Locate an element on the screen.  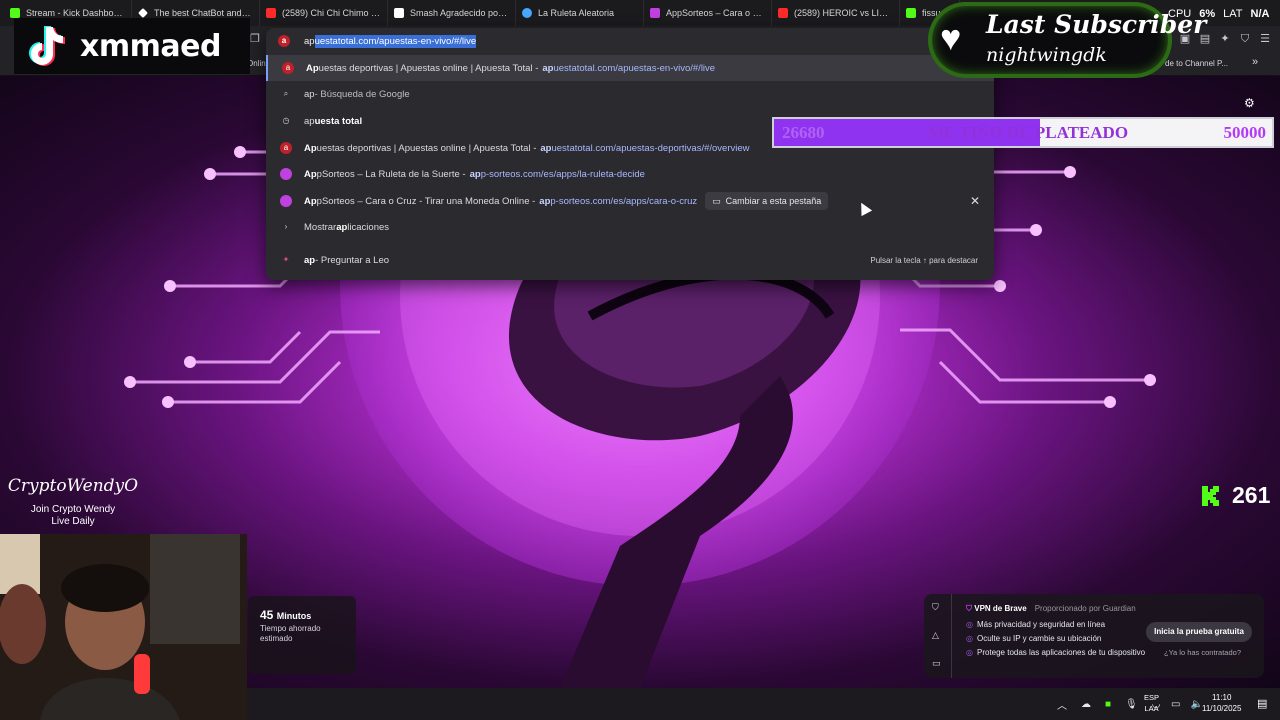
subscriber-goal-bar: 26680 ME TIÑO DE PLATEADO 50000 is located at coordinates (1023, 132).